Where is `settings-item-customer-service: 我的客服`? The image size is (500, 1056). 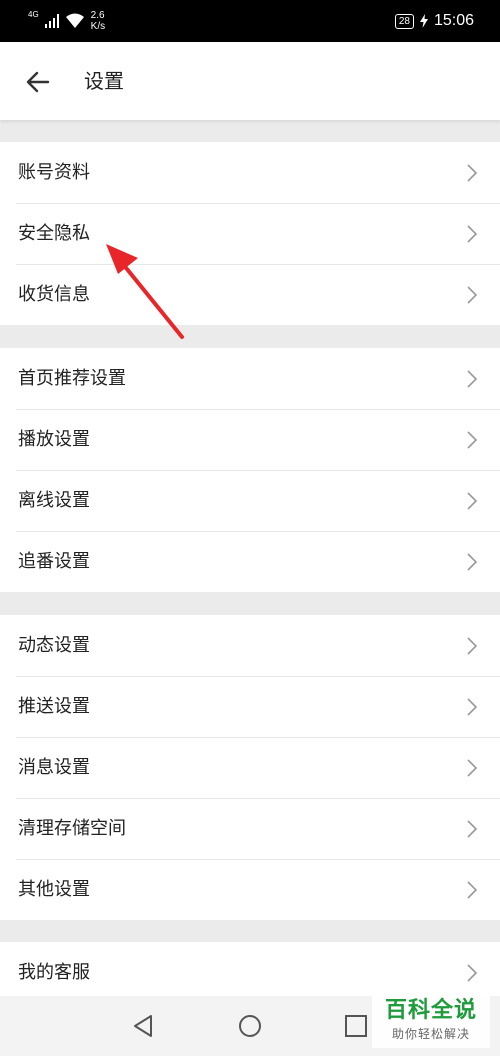 settings-item-customer-service: 我的客服 is located at coordinates (250, 972).